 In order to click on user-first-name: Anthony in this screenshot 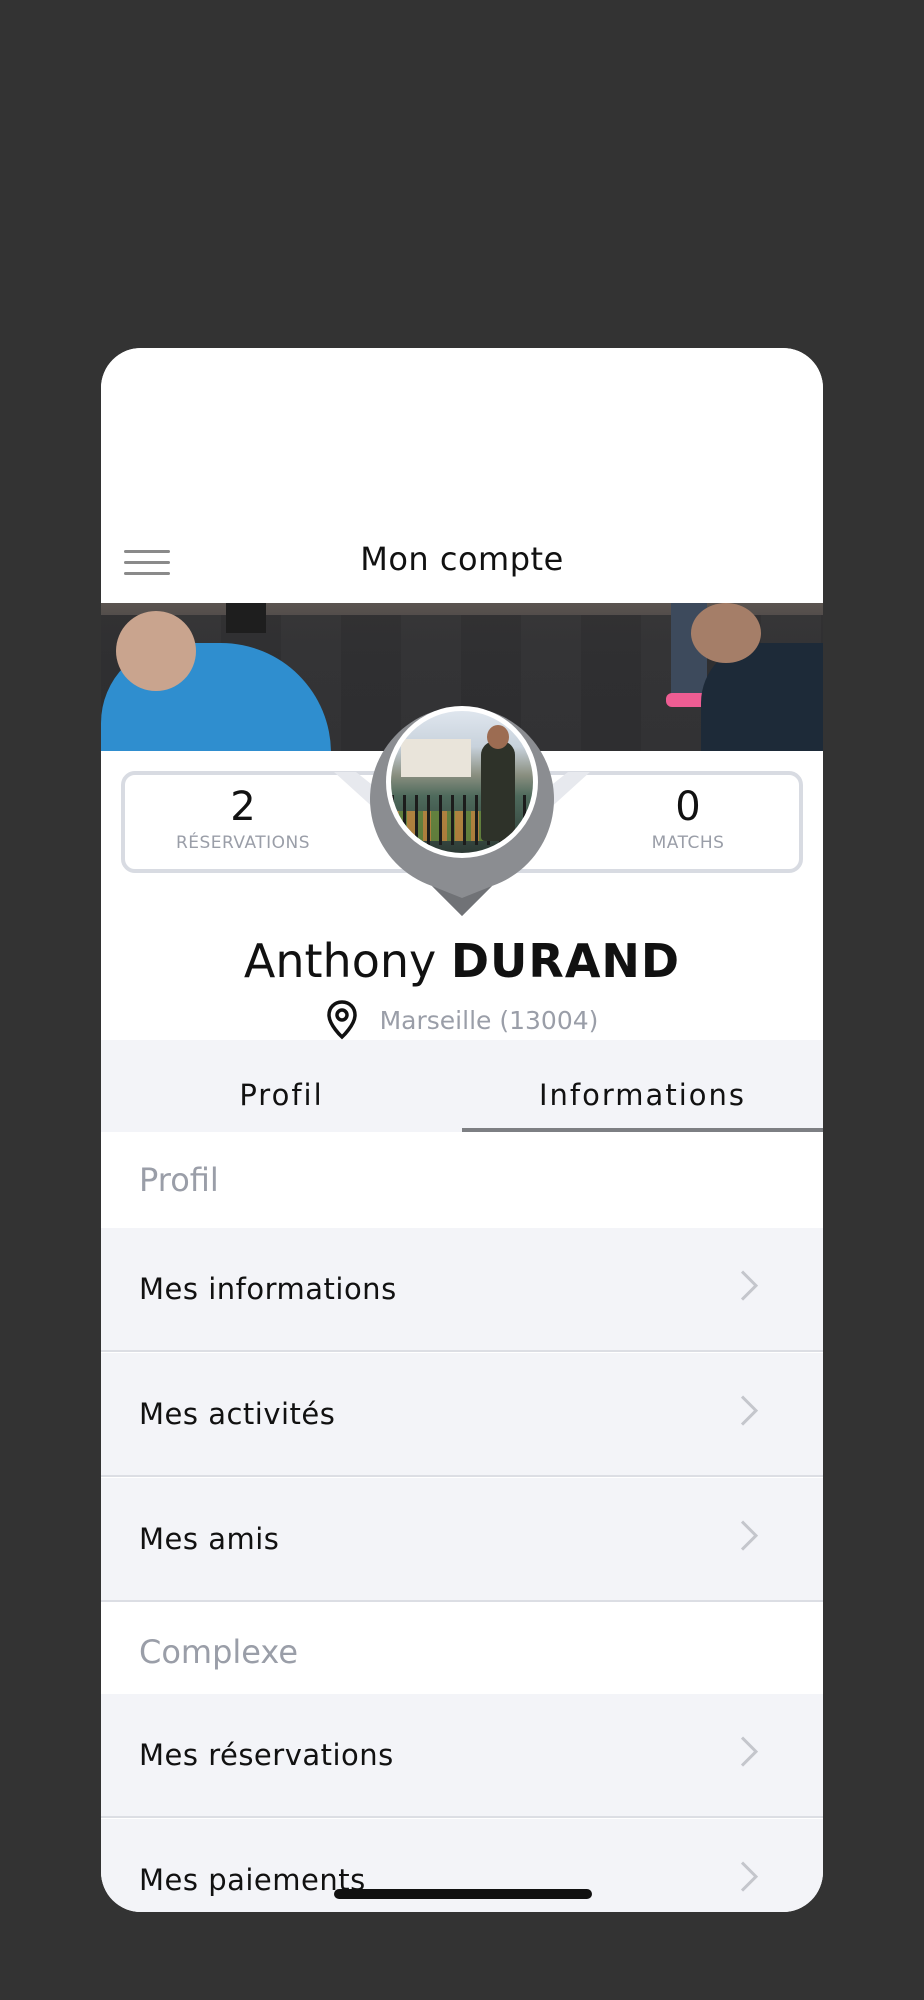, I will do `click(340, 961)`.